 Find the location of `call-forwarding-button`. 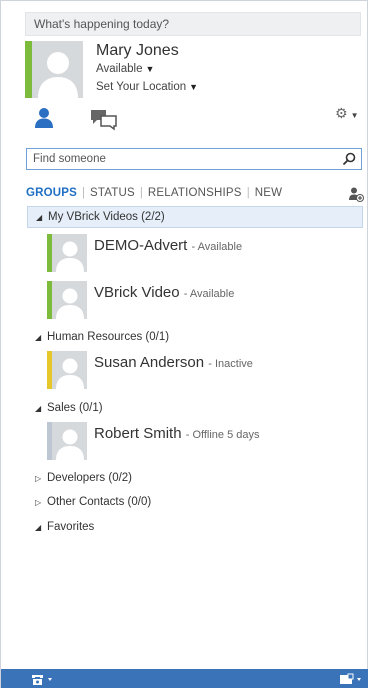

call-forwarding-button is located at coordinates (42, 679).